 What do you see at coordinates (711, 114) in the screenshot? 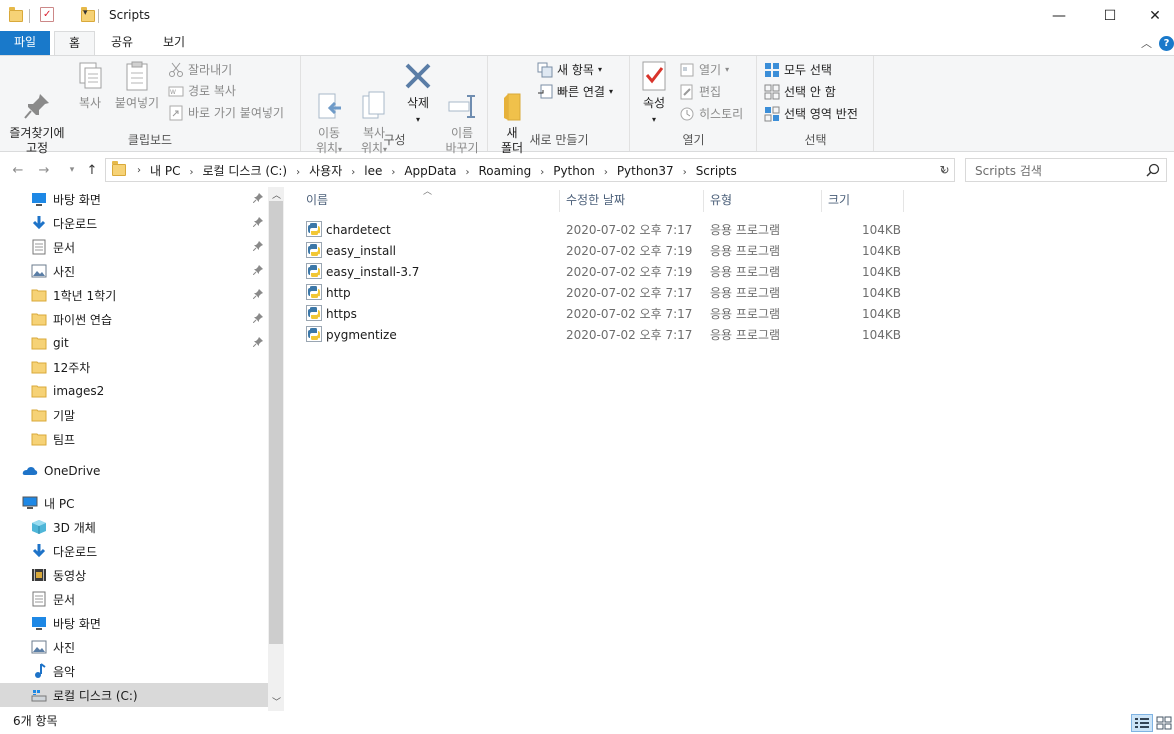
I see `history-button: 히스토리` at bounding box center [711, 114].